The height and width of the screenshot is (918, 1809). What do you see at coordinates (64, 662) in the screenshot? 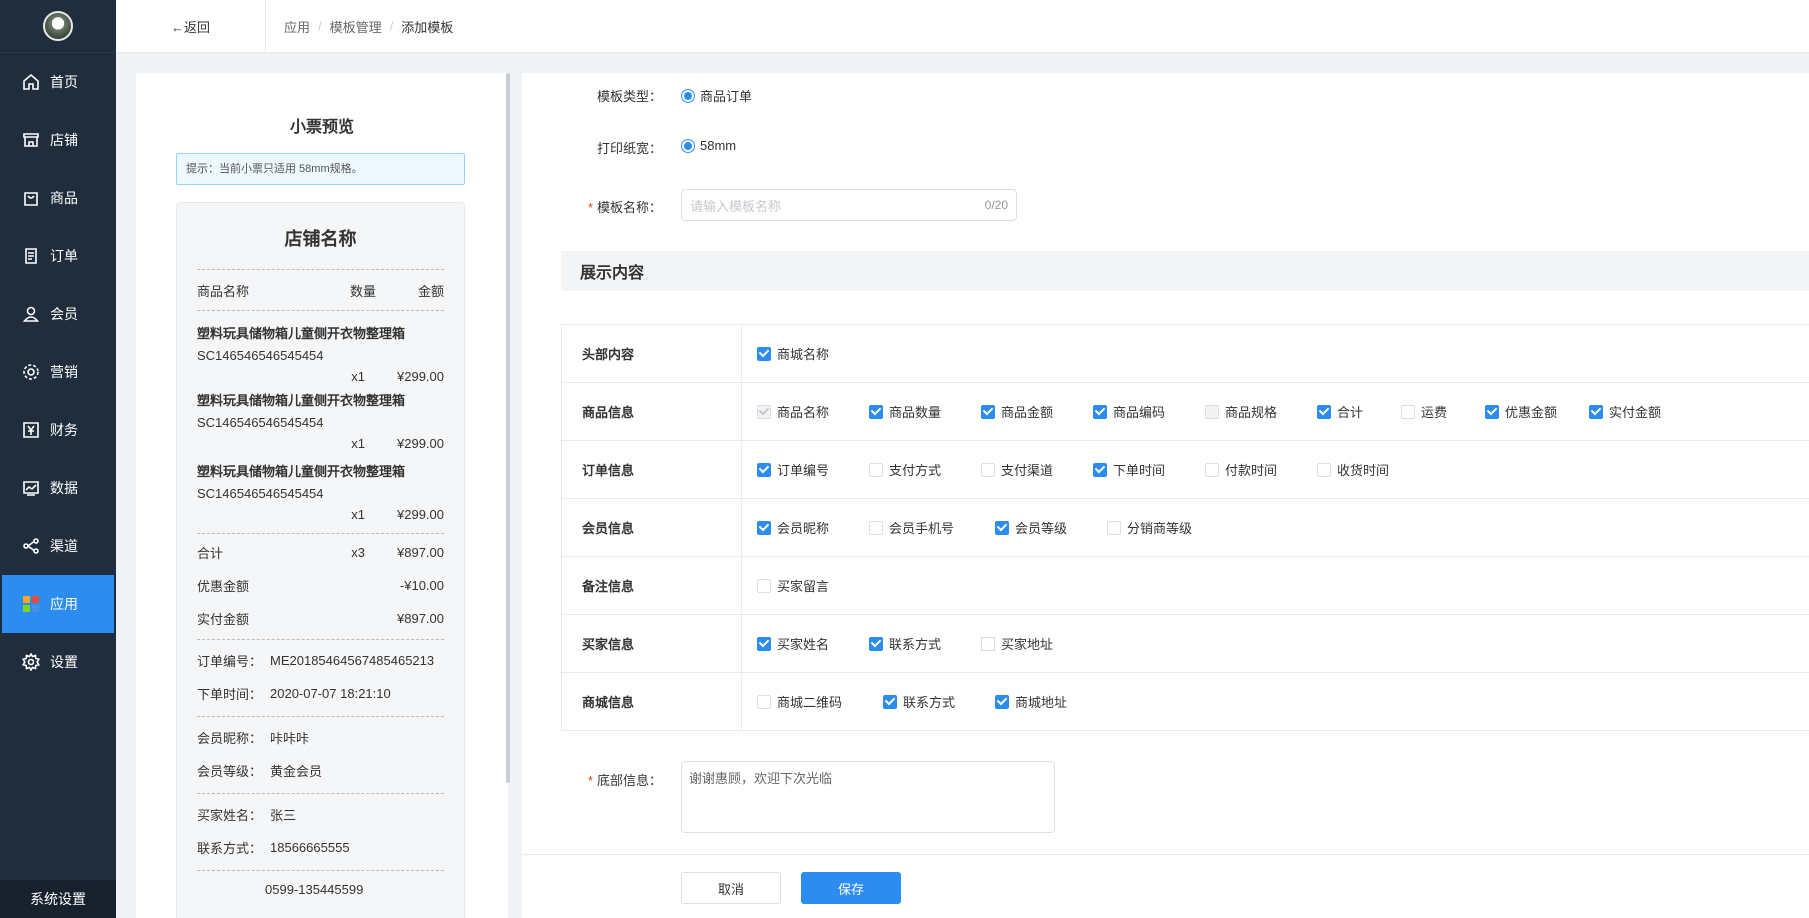
I see `sidebar-item-label: 设置` at bounding box center [64, 662].